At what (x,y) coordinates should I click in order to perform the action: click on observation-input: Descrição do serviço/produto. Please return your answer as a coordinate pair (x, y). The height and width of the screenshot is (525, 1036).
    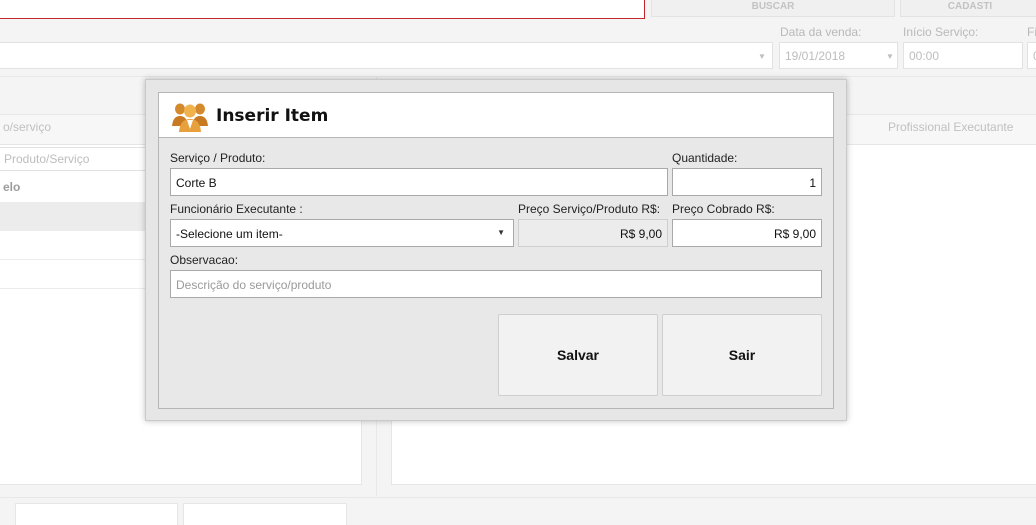
    Looking at the image, I should click on (496, 284).